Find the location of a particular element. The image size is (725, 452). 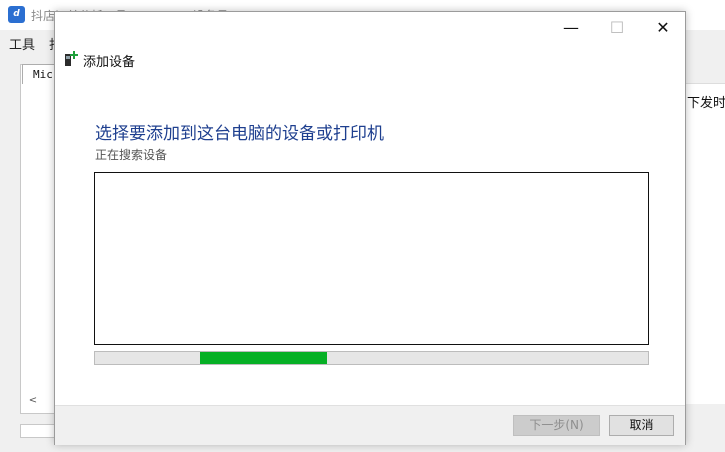

progress-fill is located at coordinates (264, 358).